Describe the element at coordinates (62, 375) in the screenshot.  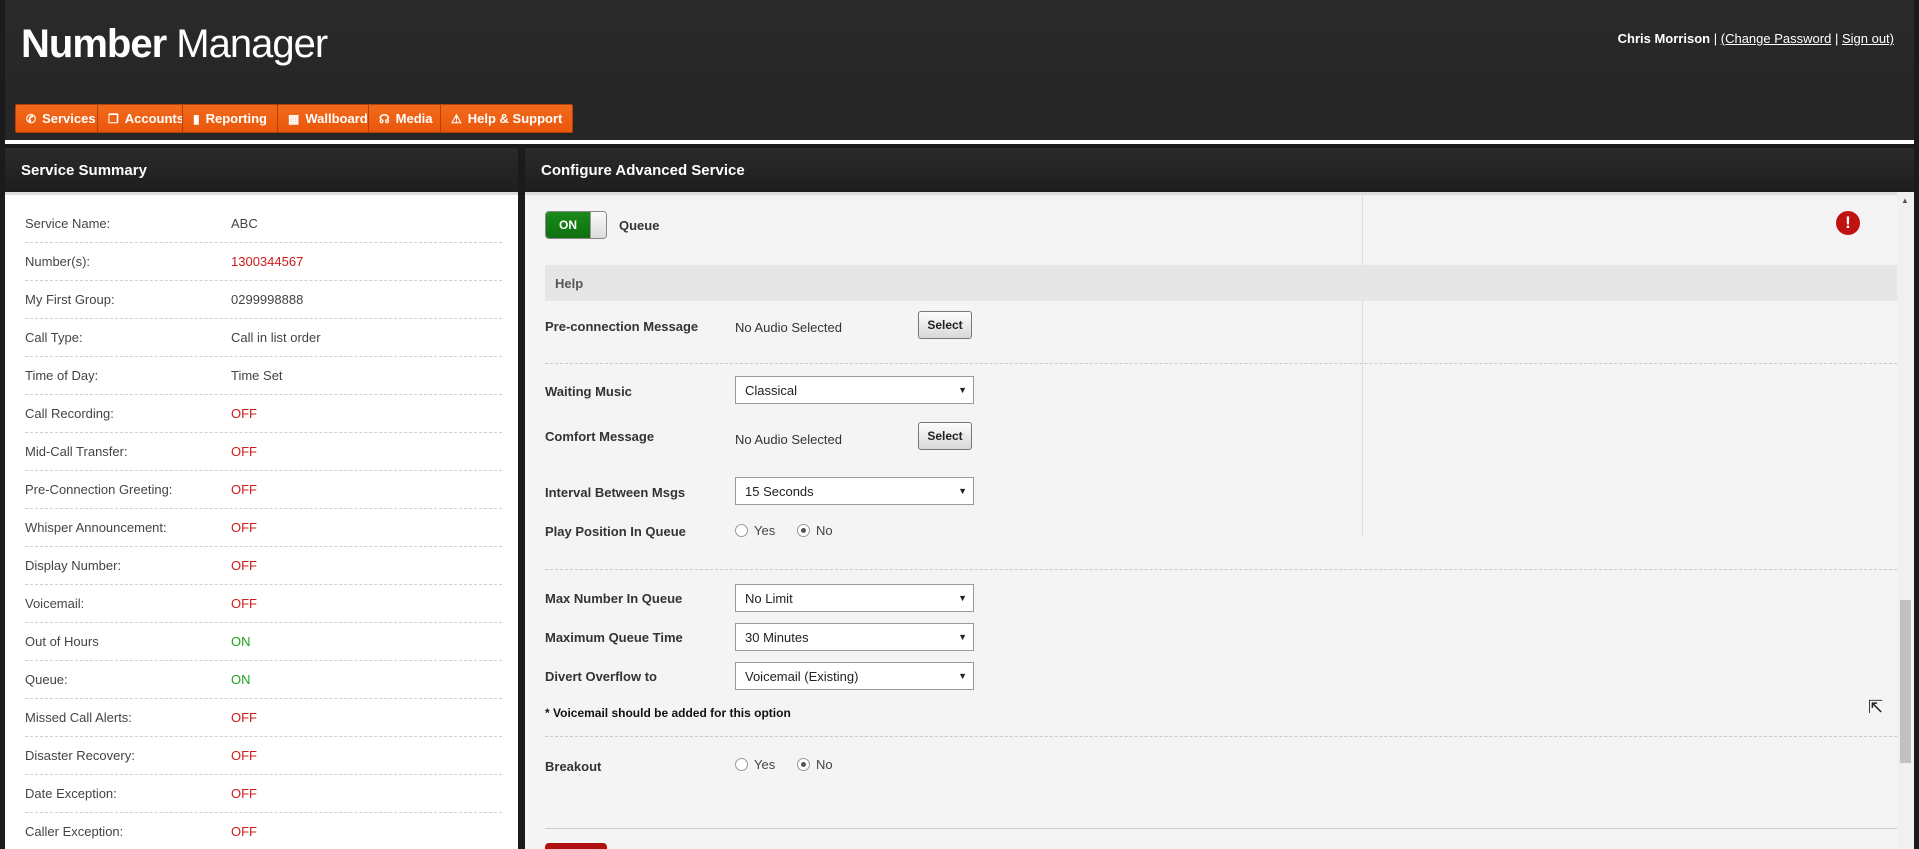
I see `summary-key: Time of Day:` at that location.